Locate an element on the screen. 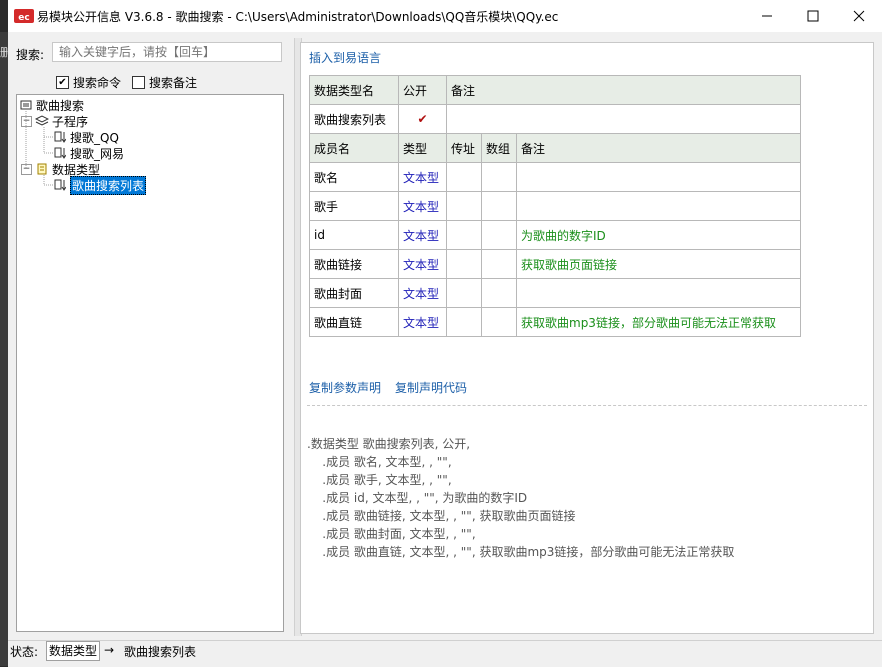 This screenshot has height=667, width=882. tree-type-item-label: 歌曲搜索列表 is located at coordinates (108, 185).